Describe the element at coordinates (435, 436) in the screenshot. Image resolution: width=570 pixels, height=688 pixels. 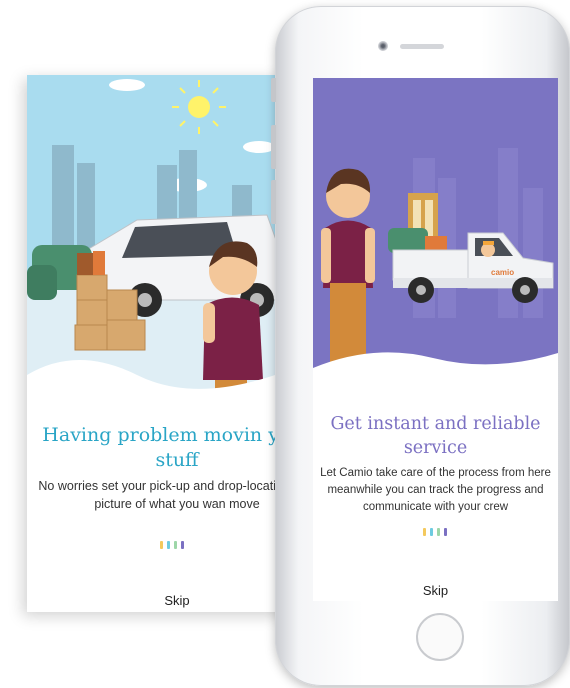
I see `onboarding-title: Get instant and reliable service` at that location.